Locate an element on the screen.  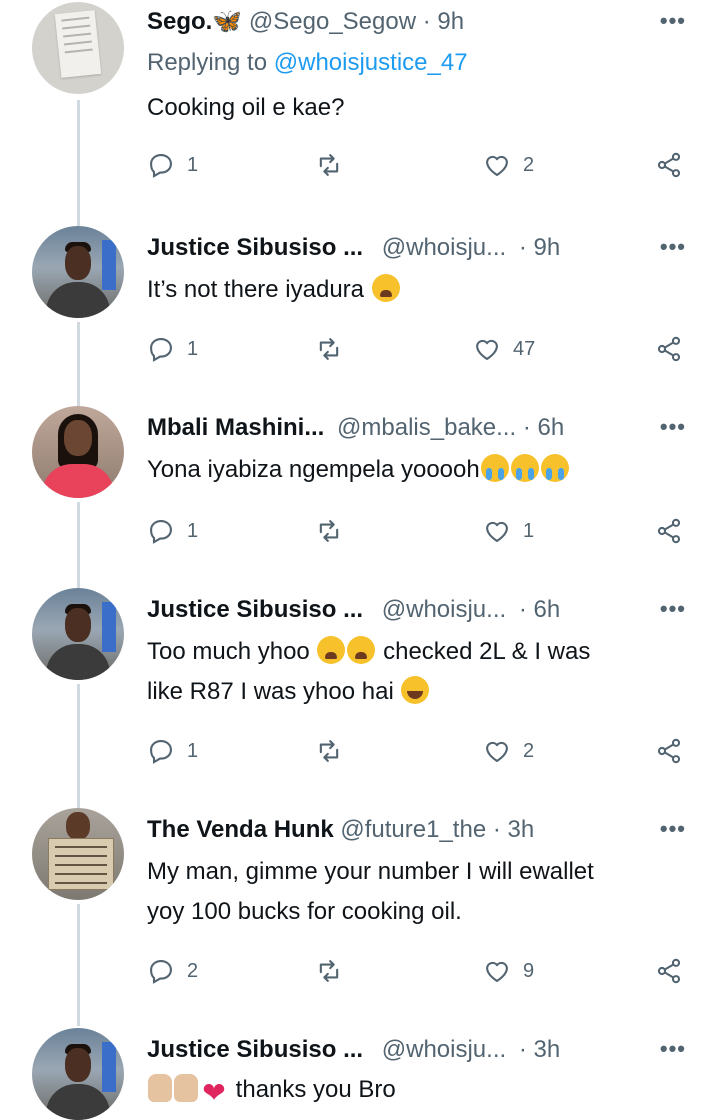
reply-button: 2 is located at coordinates (172, 971).